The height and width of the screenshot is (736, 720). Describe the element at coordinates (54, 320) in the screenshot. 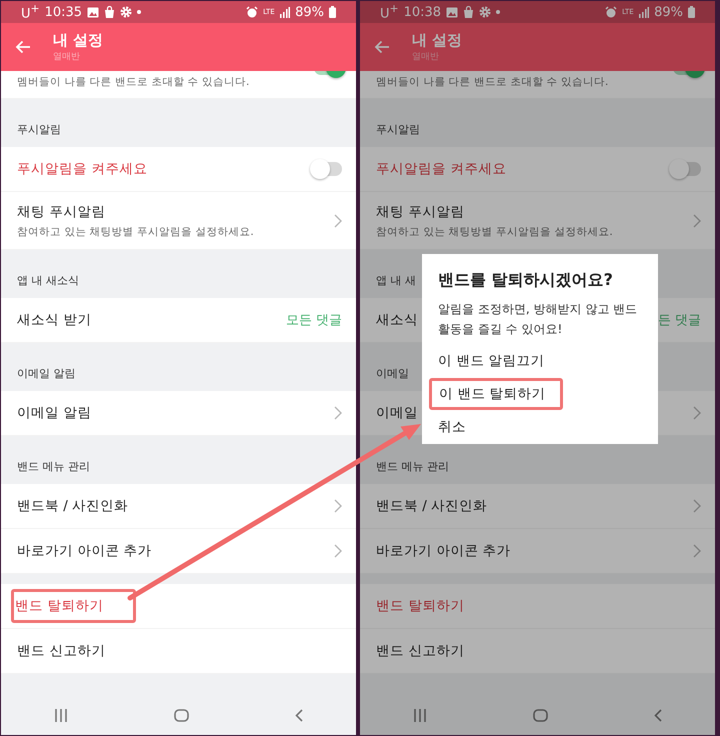

I see `setting-label: 새소식 받기` at that location.